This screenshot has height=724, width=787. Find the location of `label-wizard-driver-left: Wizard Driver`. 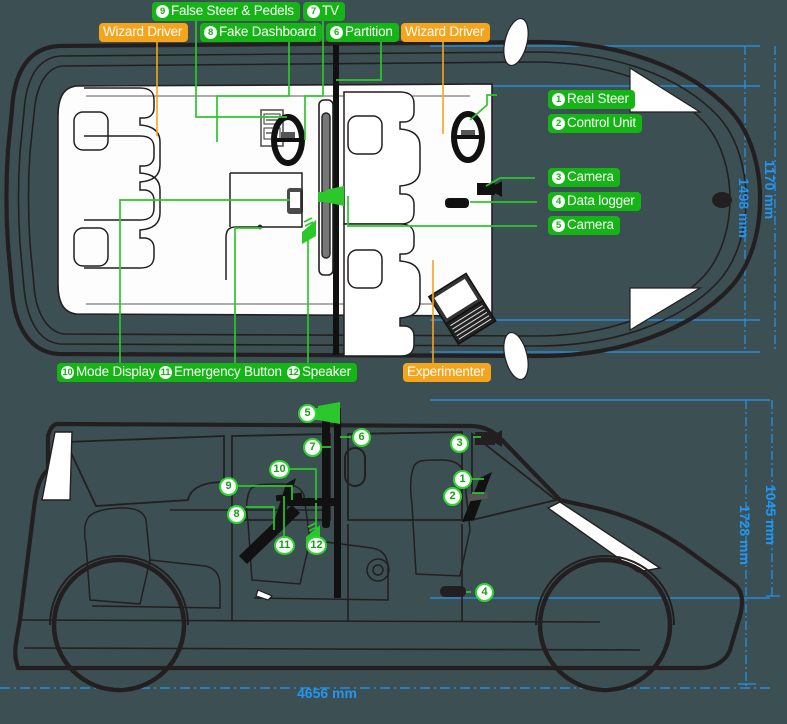

label-wizard-driver-left: Wizard Driver is located at coordinates (144, 32).